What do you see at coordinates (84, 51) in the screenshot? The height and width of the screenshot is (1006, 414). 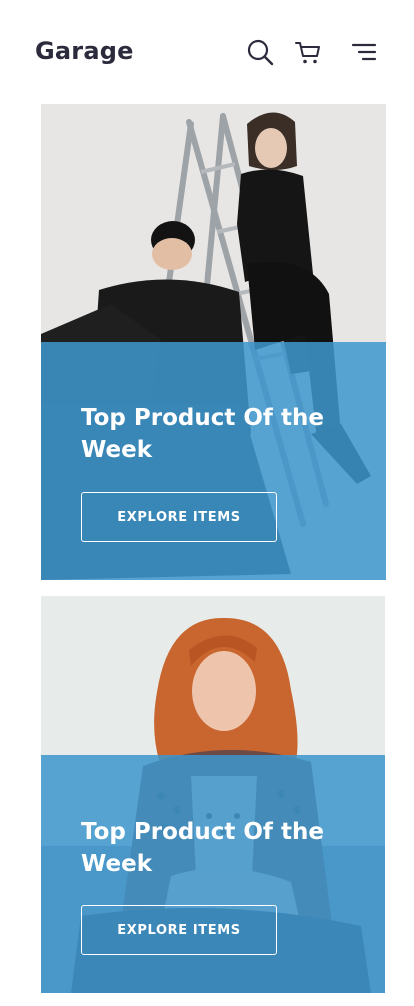 I see `brand-logo: Garage` at bounding box center [84, 51].